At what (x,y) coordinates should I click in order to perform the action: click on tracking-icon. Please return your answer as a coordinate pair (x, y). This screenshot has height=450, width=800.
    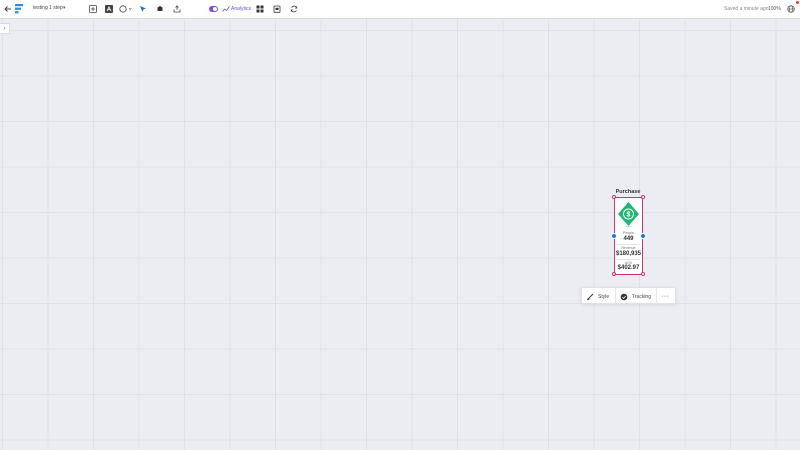
    Looking at the image, I should click on (624, 296).